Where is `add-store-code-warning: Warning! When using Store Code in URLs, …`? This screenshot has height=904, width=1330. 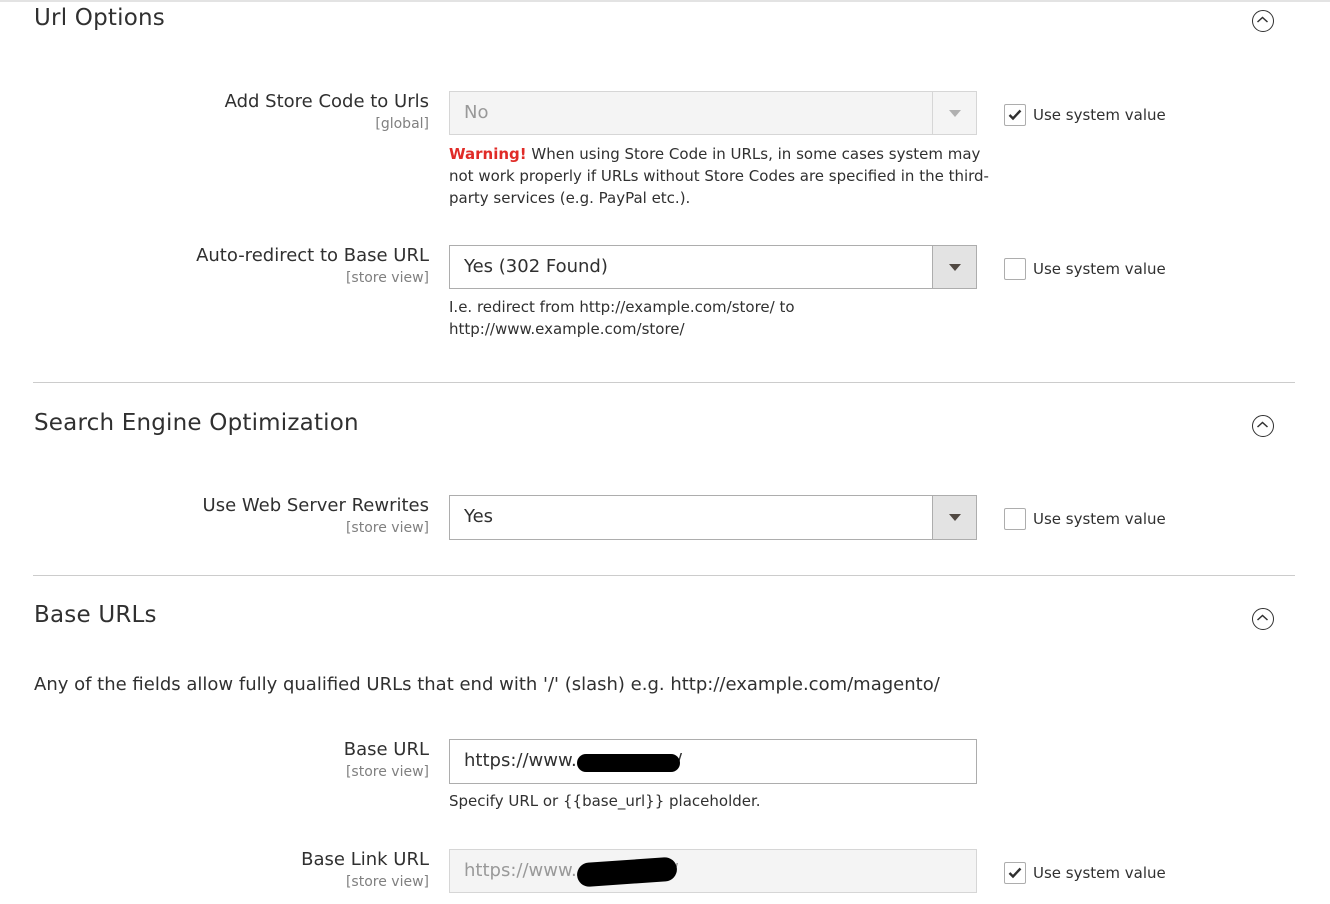 add-store-code-warning: Warning! When using Store Code in URLs, … is located at coordinates (719, 176).